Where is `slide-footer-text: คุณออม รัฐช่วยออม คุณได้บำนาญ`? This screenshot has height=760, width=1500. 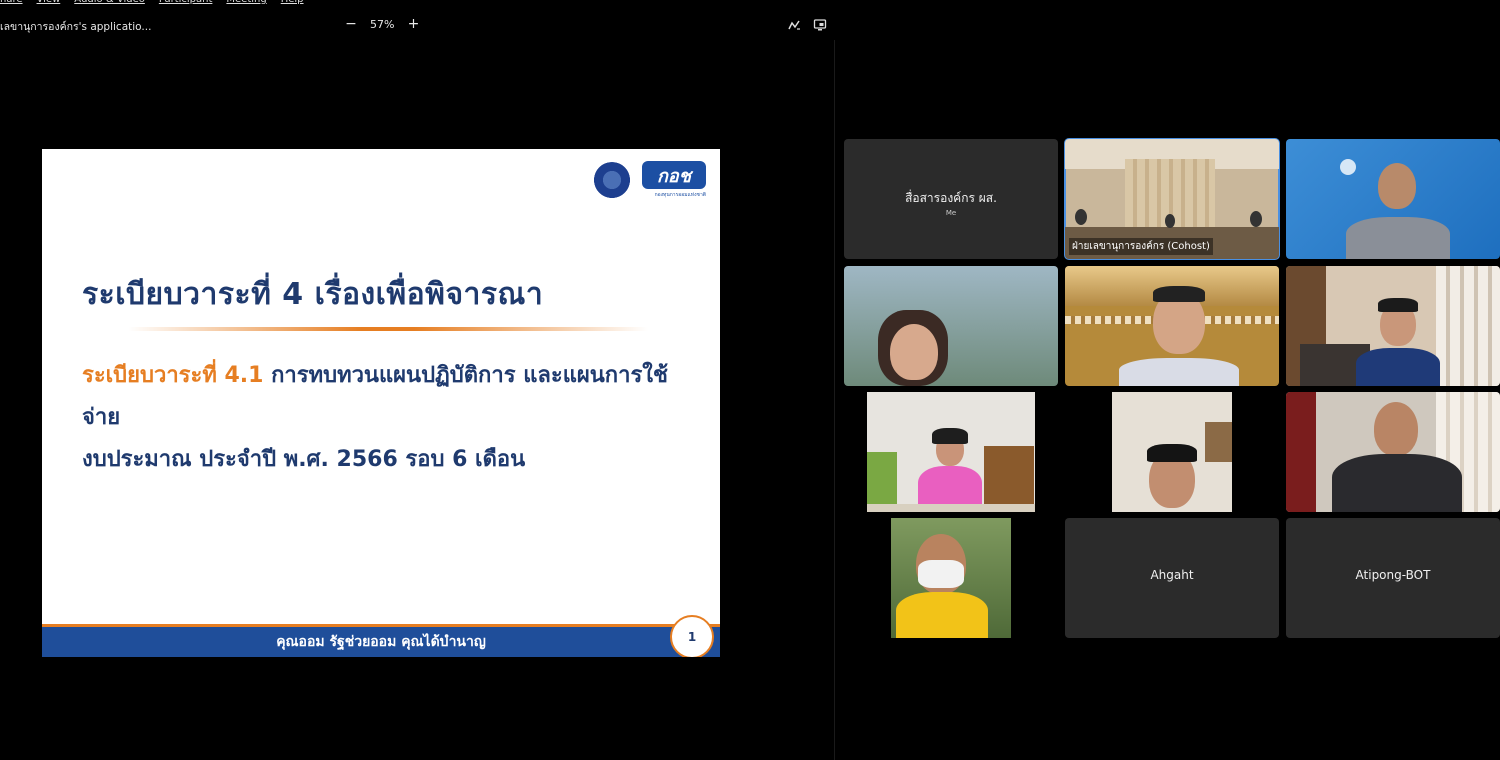
slide-footer-text: คุณออม รัฐช่วยออม คุณได้บำนาญ is located at coordinates (381, 642).